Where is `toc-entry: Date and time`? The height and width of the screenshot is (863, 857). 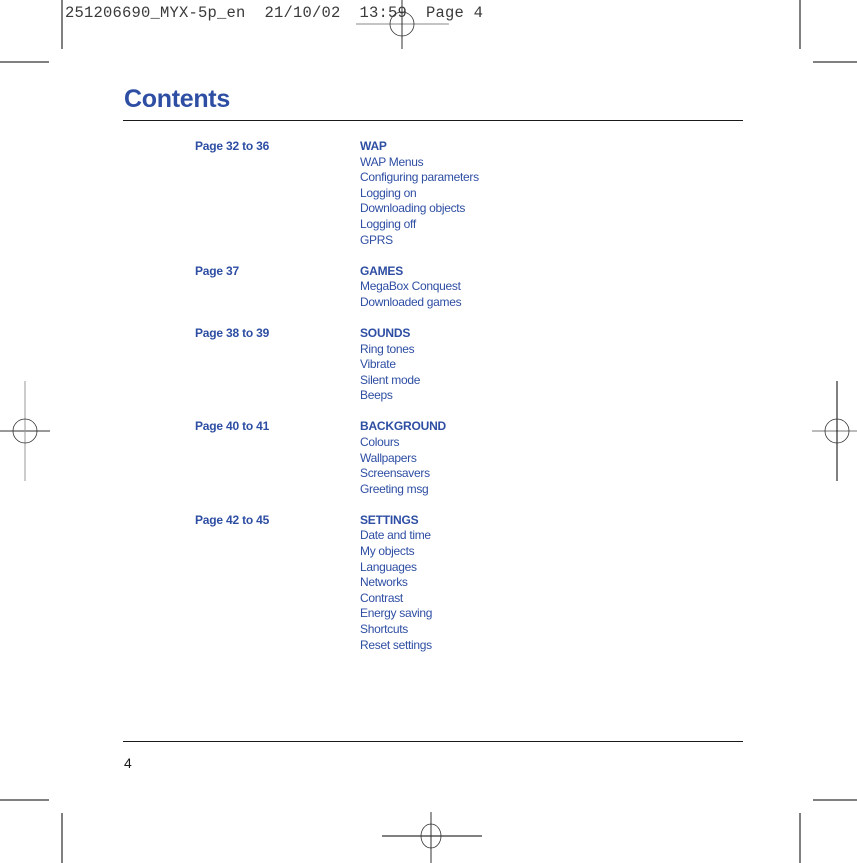 toc-entry: Date and time is located at coordinates (395, 535).